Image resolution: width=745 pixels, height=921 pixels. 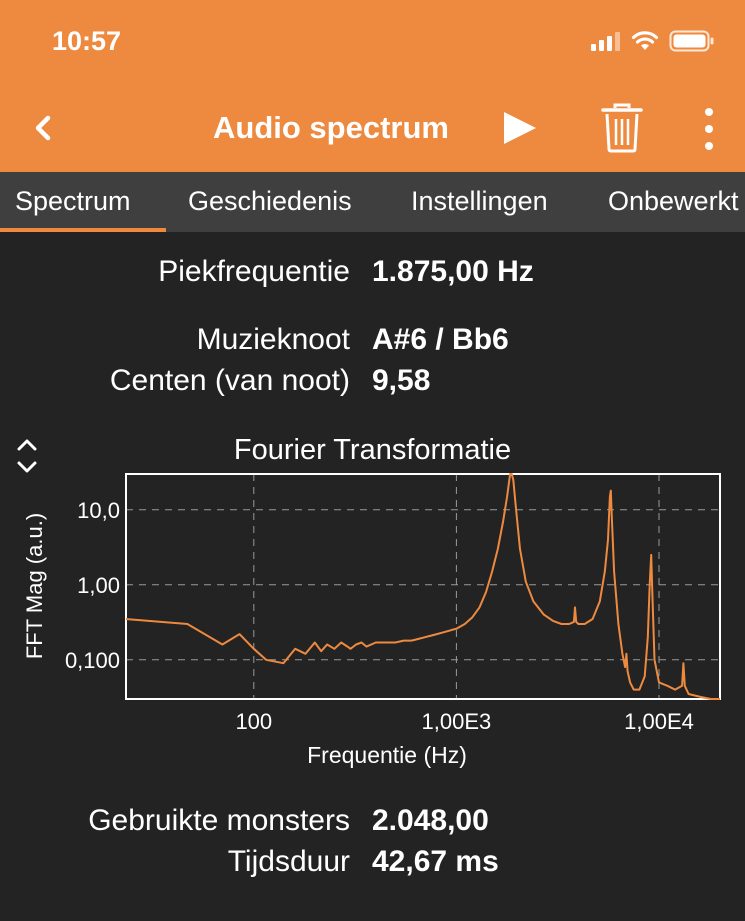 What do you see at coordinates (254, 271) in the screenshot?
I see `peak-frequency-label: Piekfrequentie` at bounding box center [254, 271].